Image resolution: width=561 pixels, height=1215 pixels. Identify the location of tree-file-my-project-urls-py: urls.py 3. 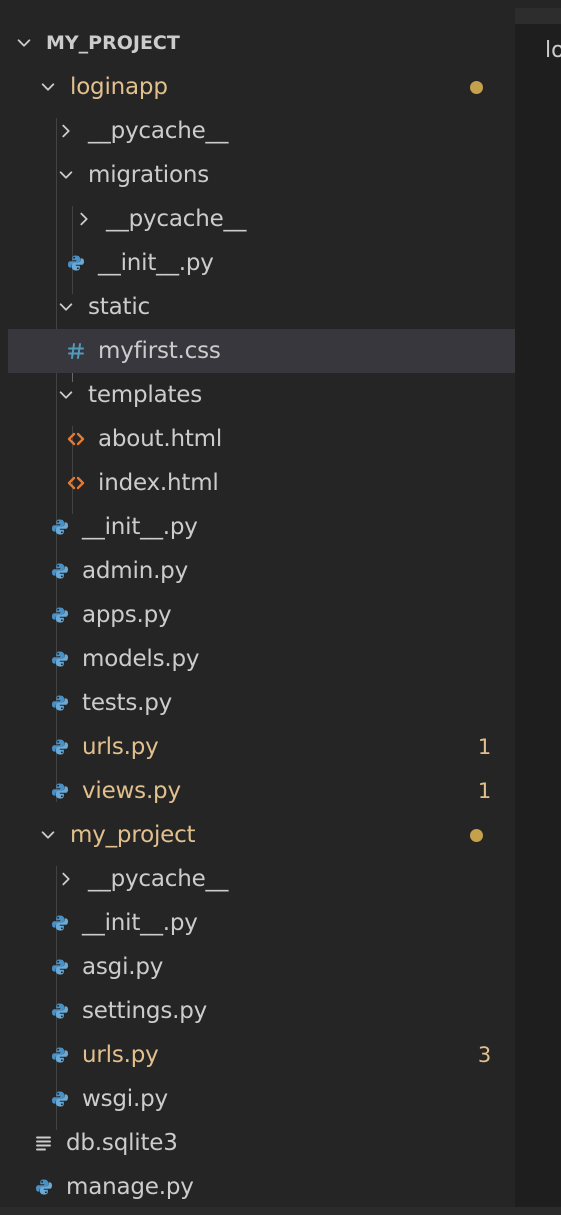
(261, 1055).